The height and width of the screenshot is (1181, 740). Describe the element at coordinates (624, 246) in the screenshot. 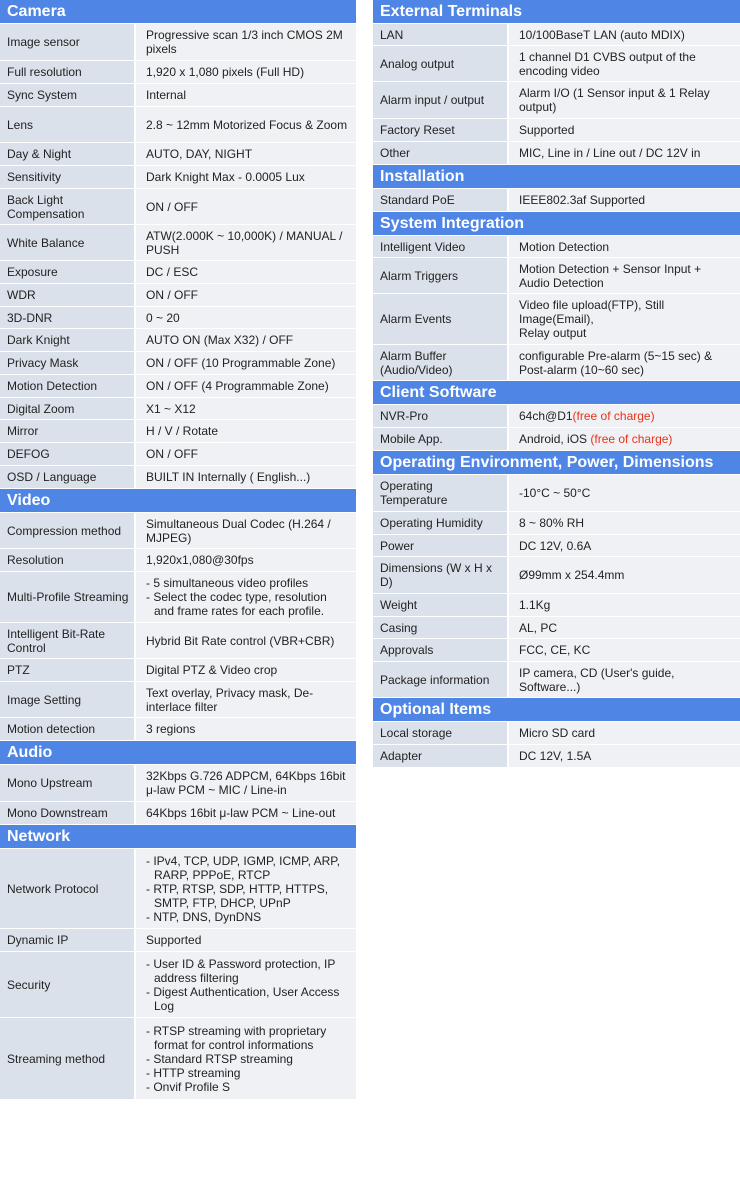

I see `spec-value: Motion Detection` at that location.